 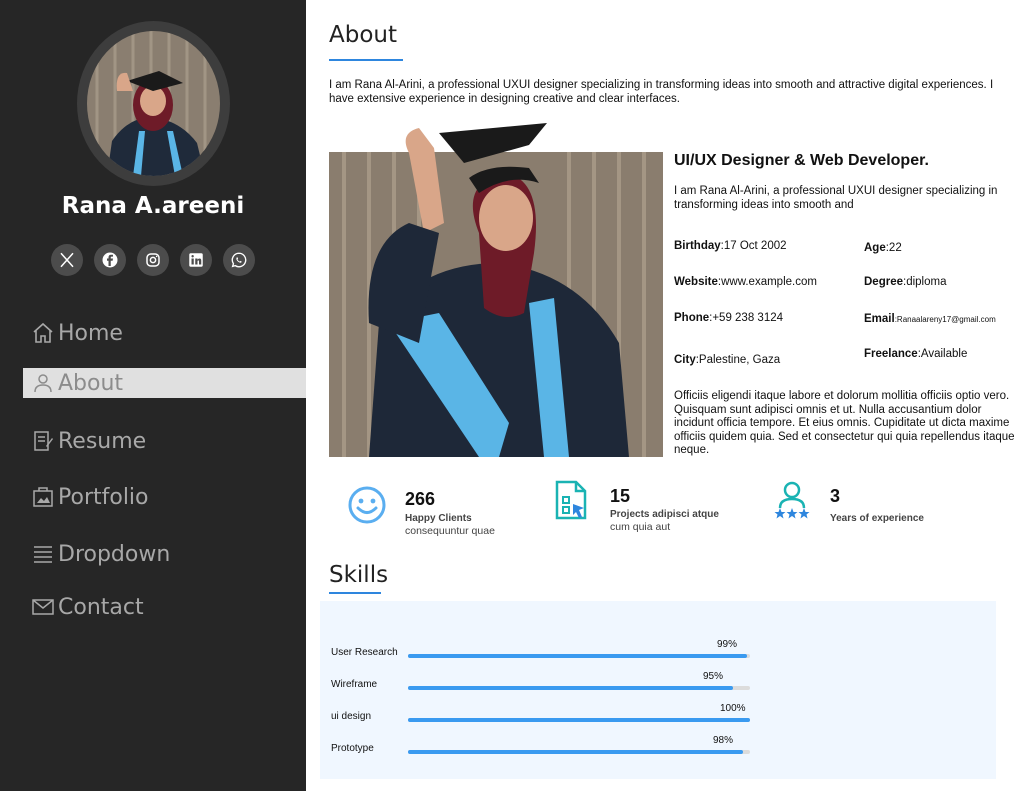 What do you see at coordinates (239, 260) in the screenshot?
I see `whatsapp-icon` at bounding box center [239, 260].